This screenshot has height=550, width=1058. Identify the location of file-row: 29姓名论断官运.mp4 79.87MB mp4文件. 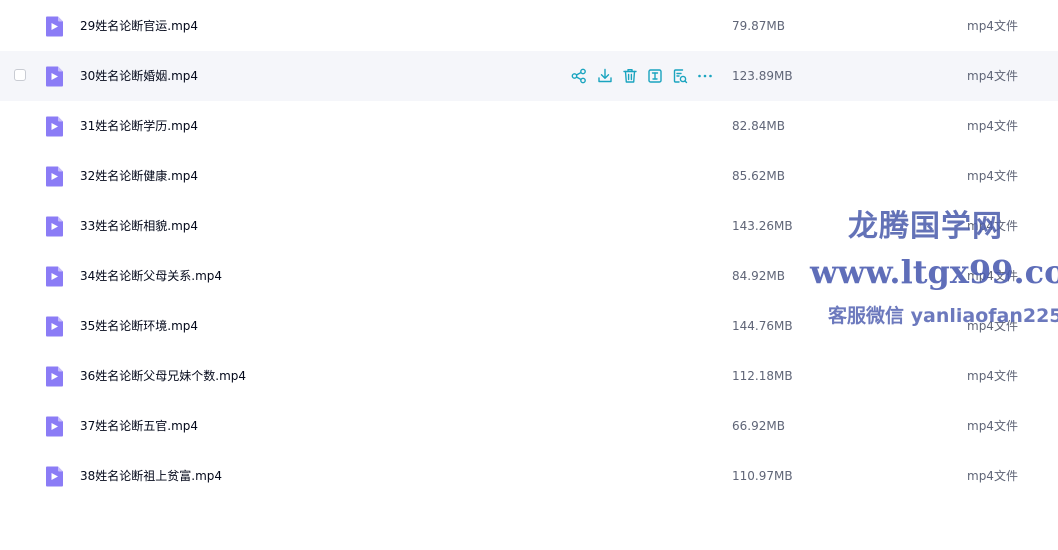
(529, 26).